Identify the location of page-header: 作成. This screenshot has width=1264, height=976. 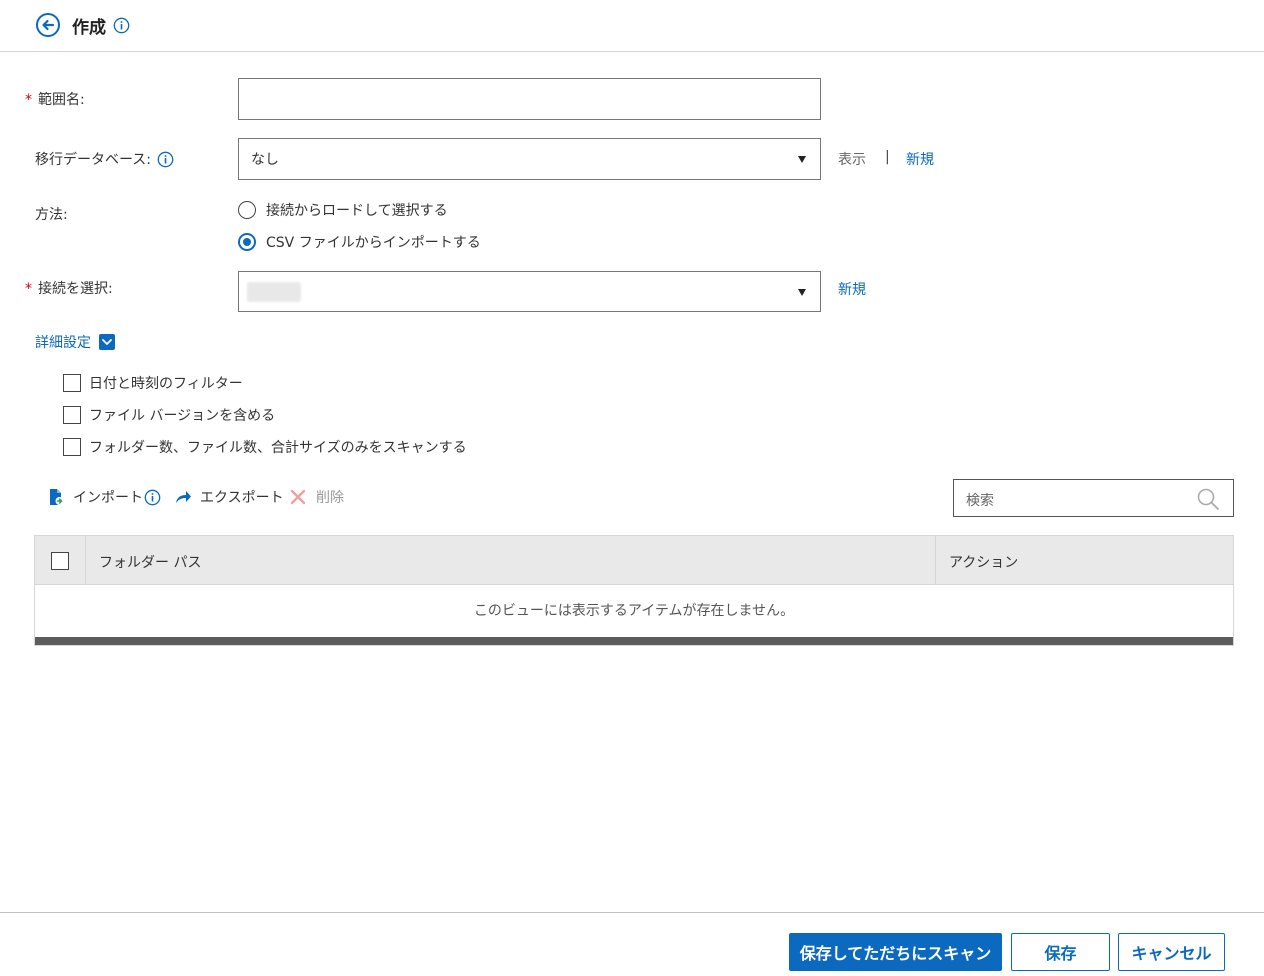
(632, 26).